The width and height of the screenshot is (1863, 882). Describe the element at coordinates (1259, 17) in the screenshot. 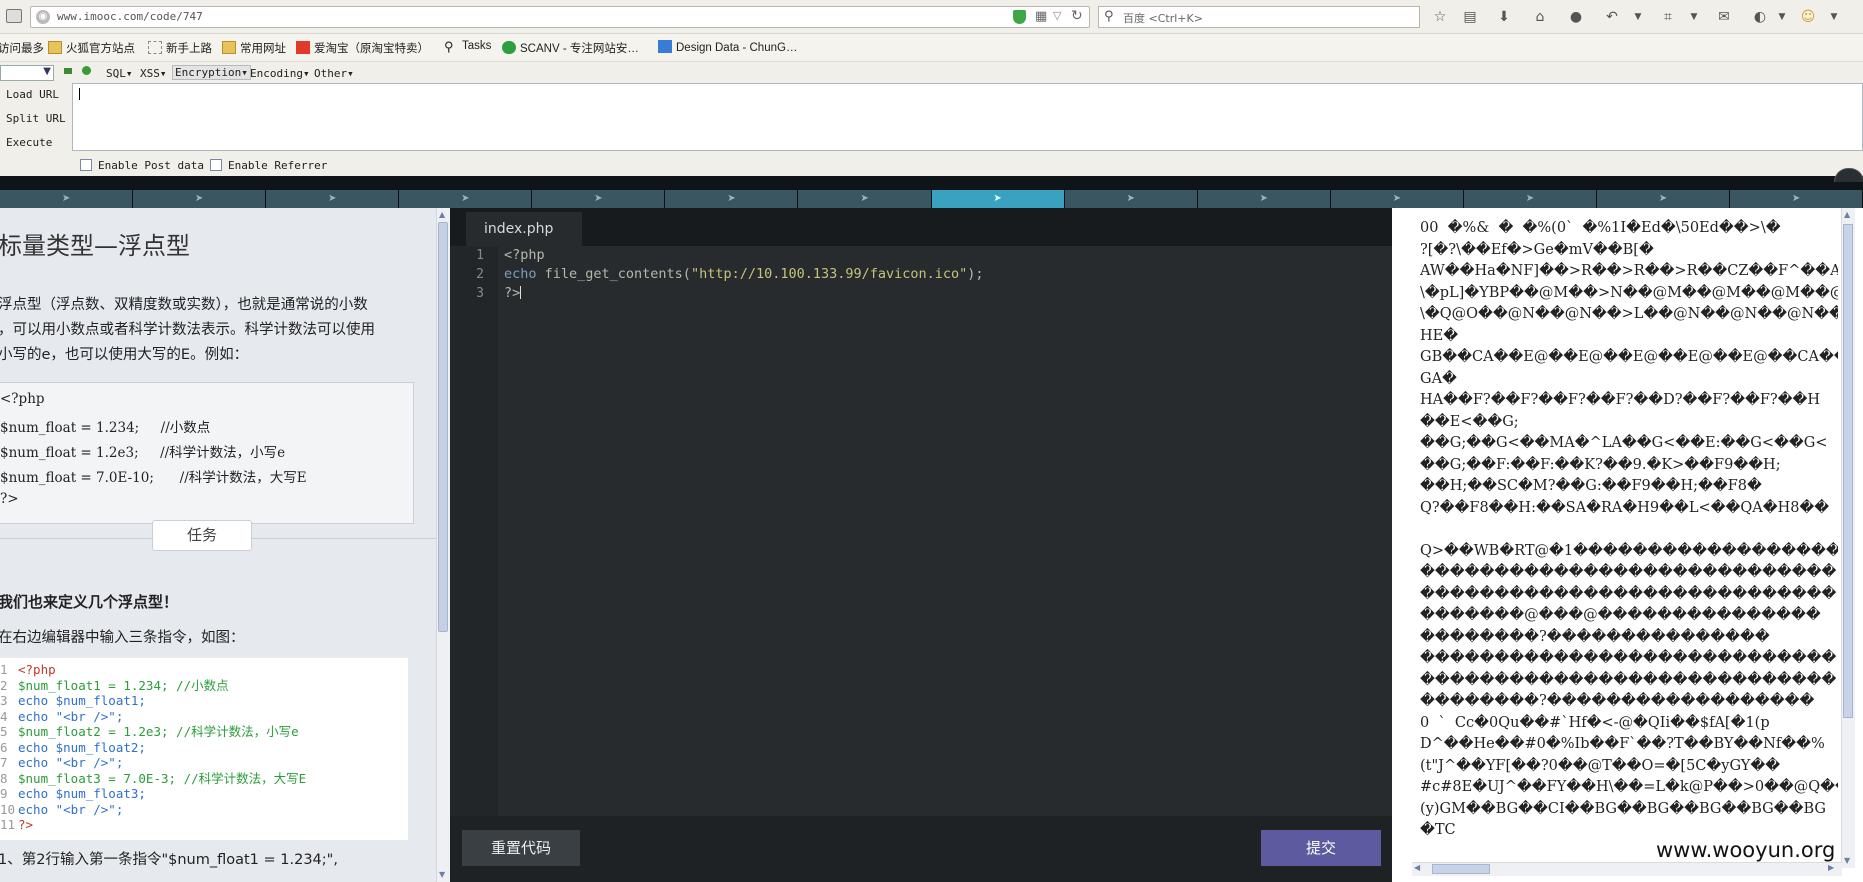

I see `search-field: ⚲ 百度 <Ctrl+K>` at that location.